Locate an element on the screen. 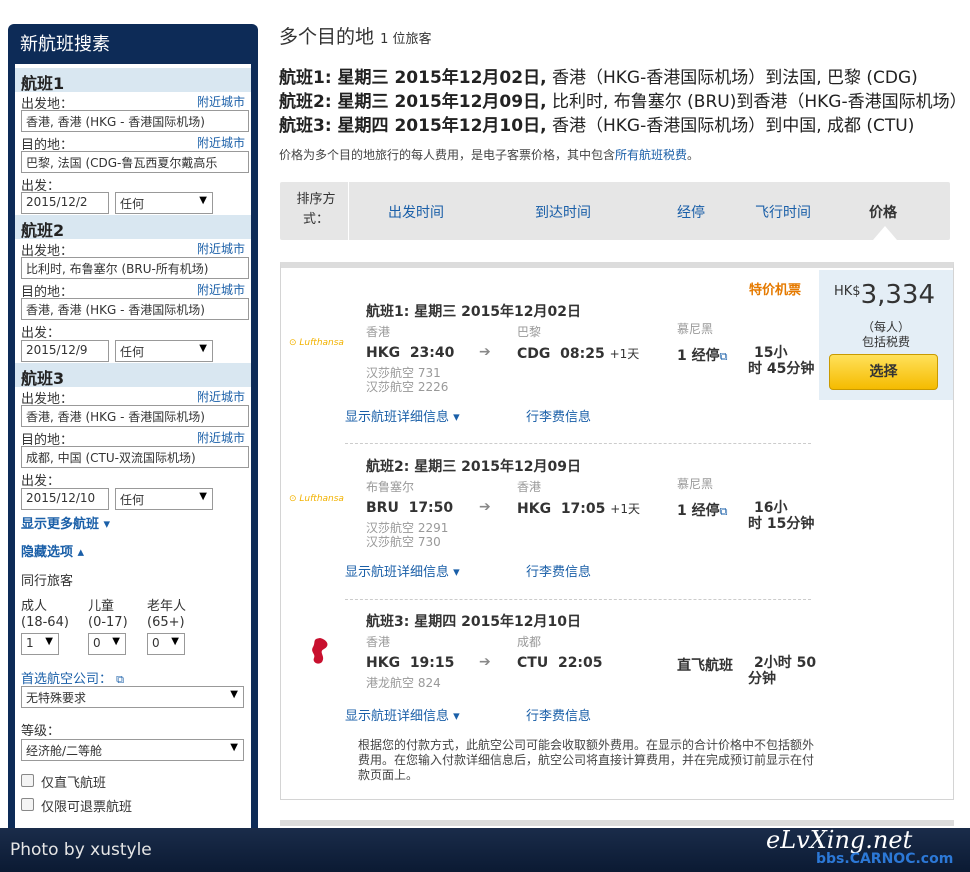 The width and height of the screenshot is (970, 872). leg1-baggage-link: 行李费信息 is located at coordinates (558, 415).